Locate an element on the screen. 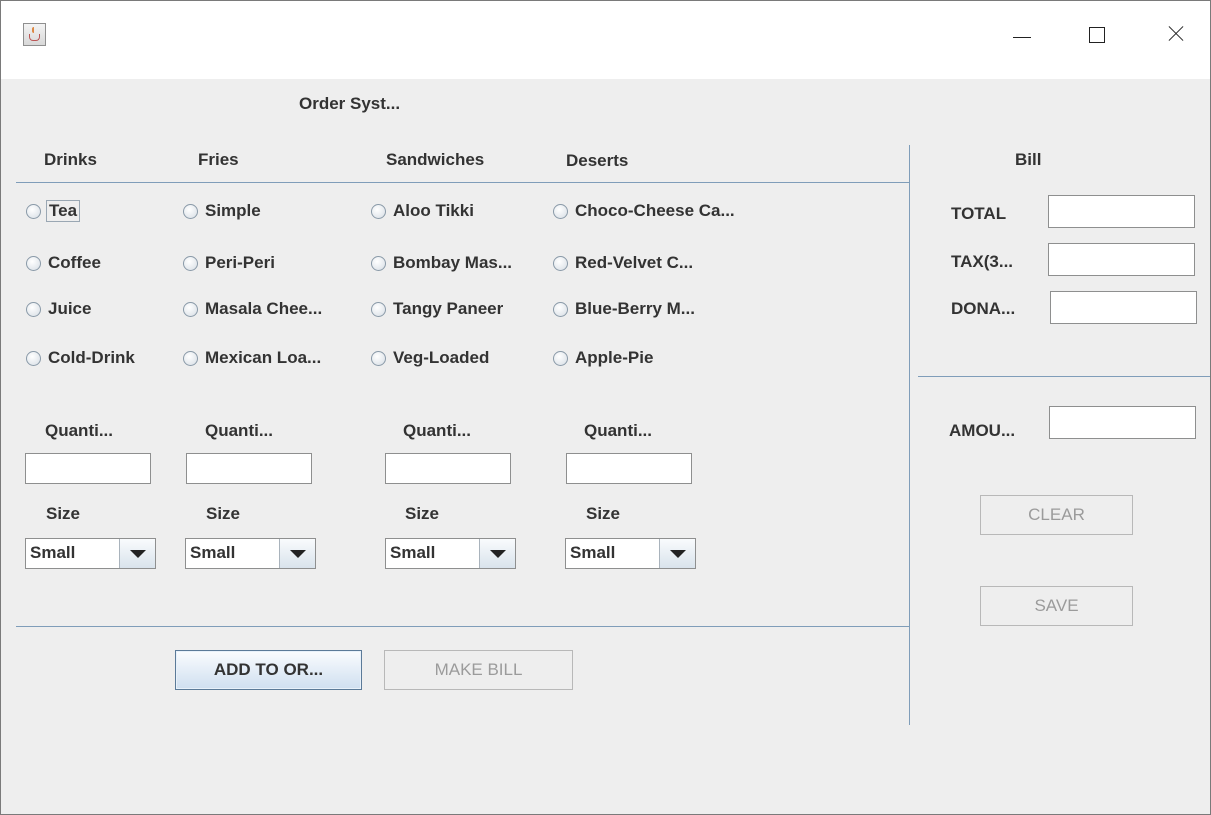 Image resolution: width=1211 pixels, height=815 pixels. total-field is located at coordinates (1121, 211).